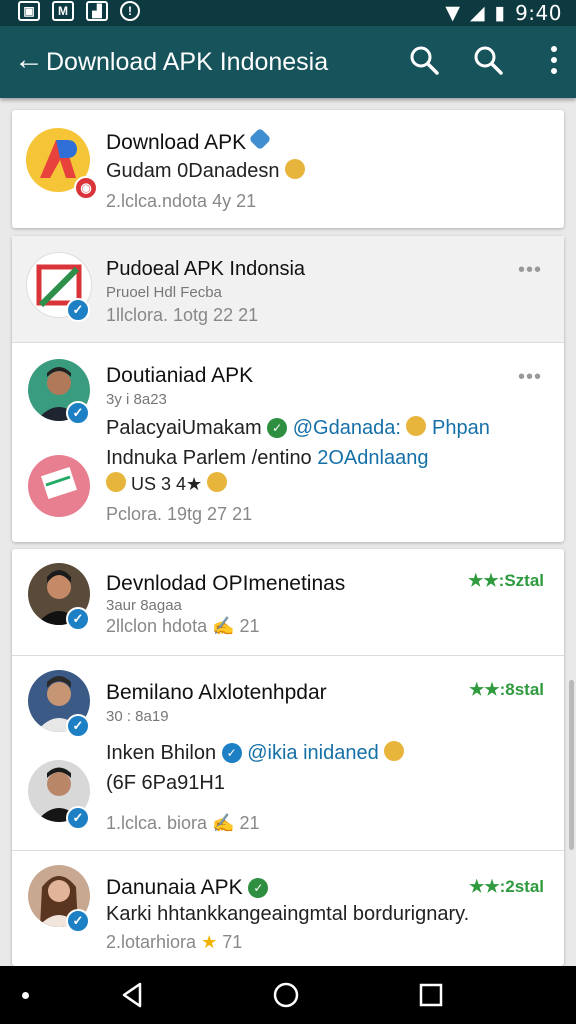 This screenshot has width=576, height=1024. Describe the element at coordinates (133, 995) in the screenshot. I see `back-icon` at that location.